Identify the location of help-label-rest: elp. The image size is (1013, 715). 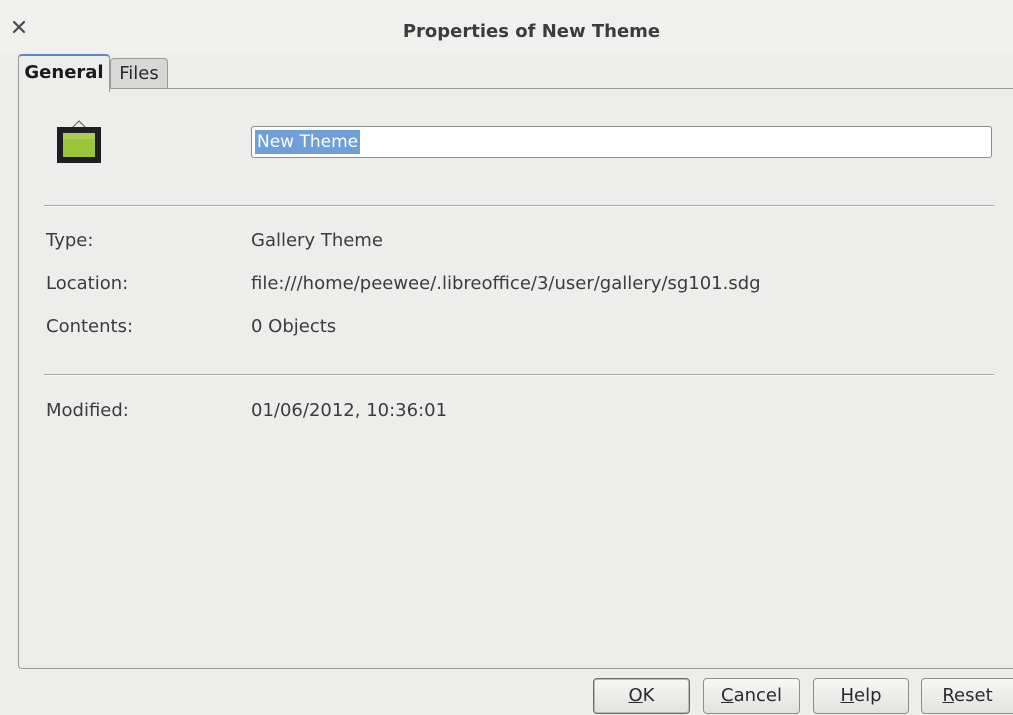
(868, 695).